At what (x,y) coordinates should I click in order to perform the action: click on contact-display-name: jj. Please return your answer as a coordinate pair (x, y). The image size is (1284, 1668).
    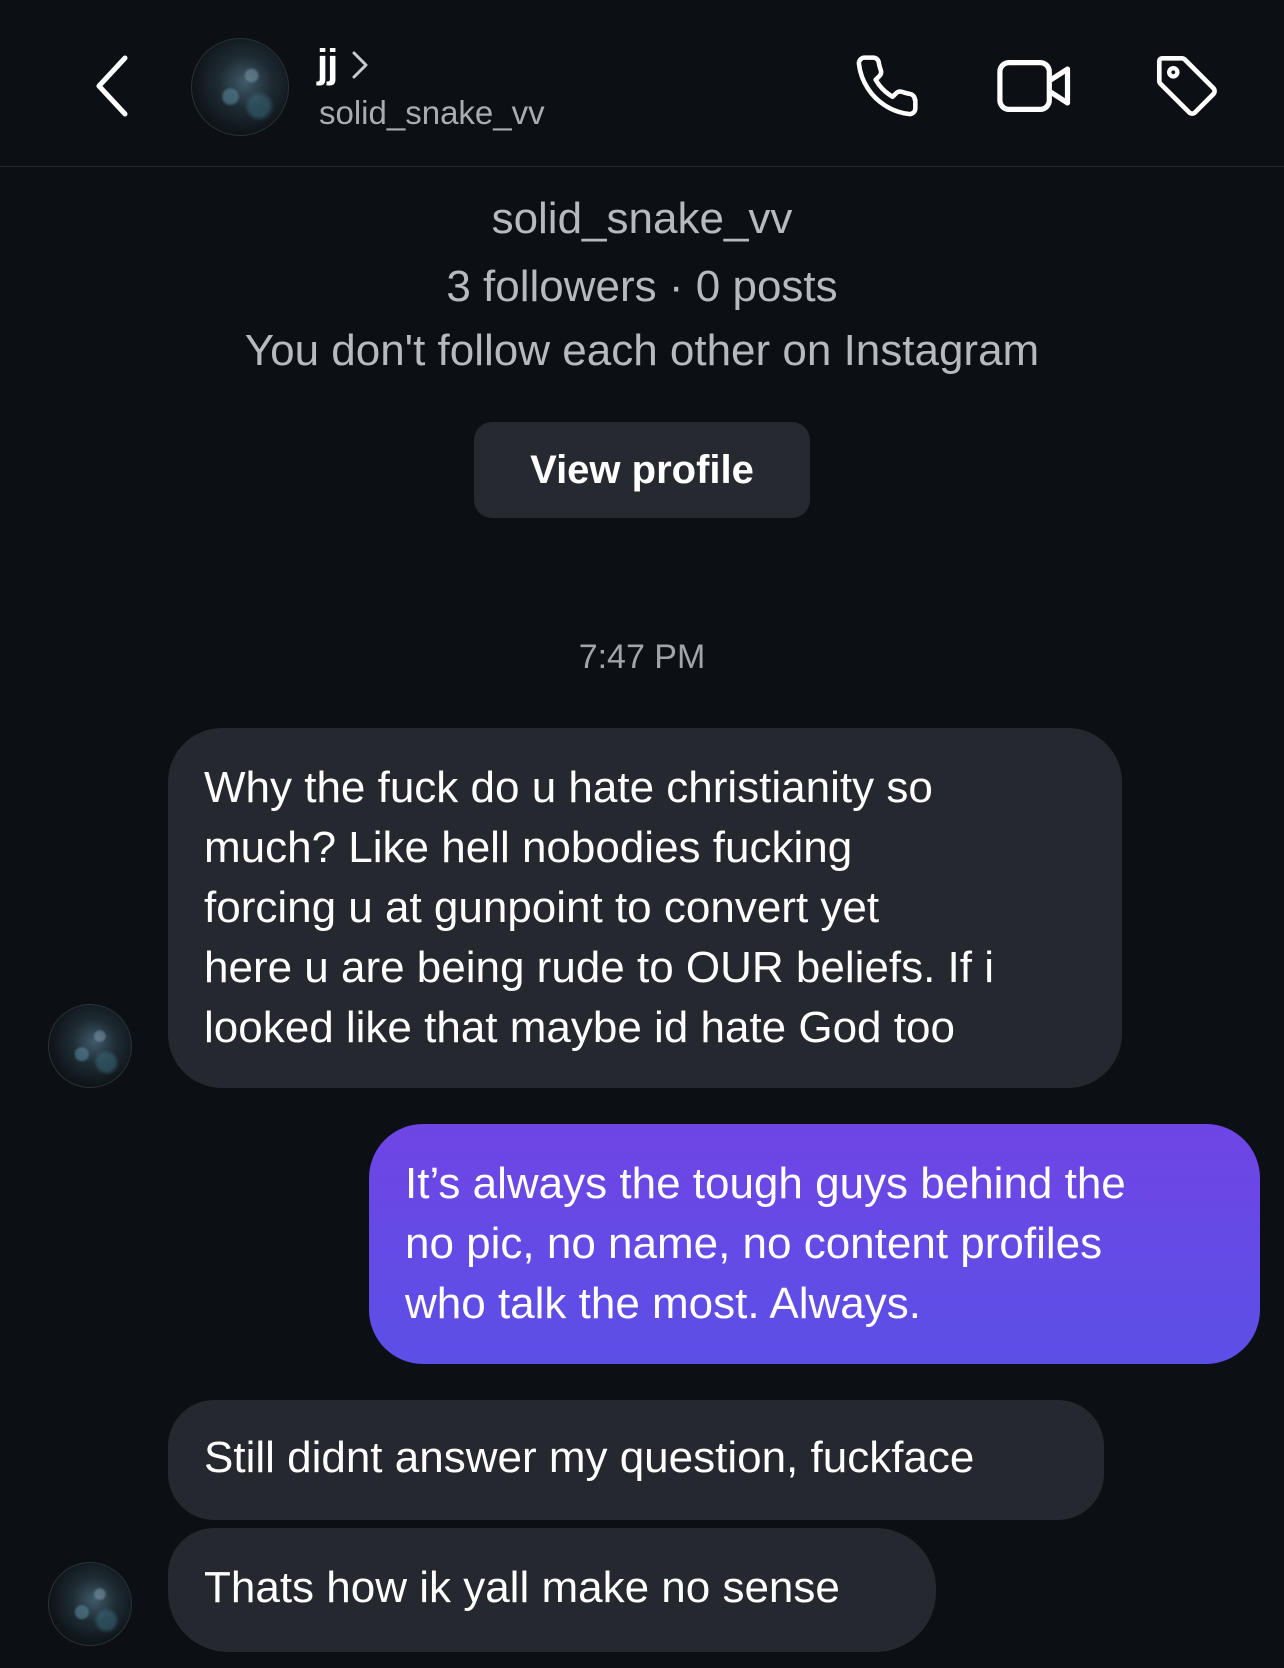
    Looking at the image, I should click on (327, 64).